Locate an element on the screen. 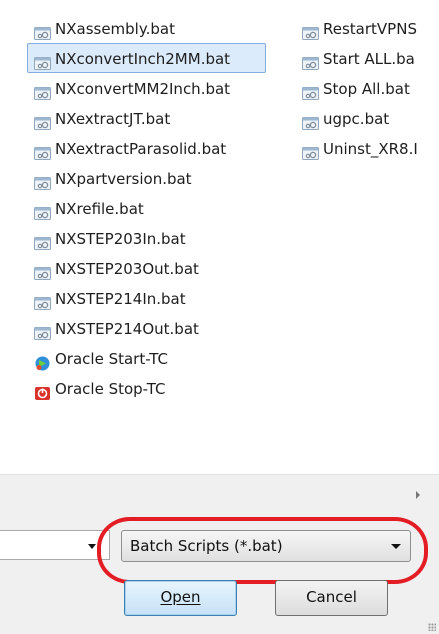 Image resolution: width=439 pixels, height=634 pixels. file-name-label: NXextractParasolid.bat is located at coordinates (141, 149).